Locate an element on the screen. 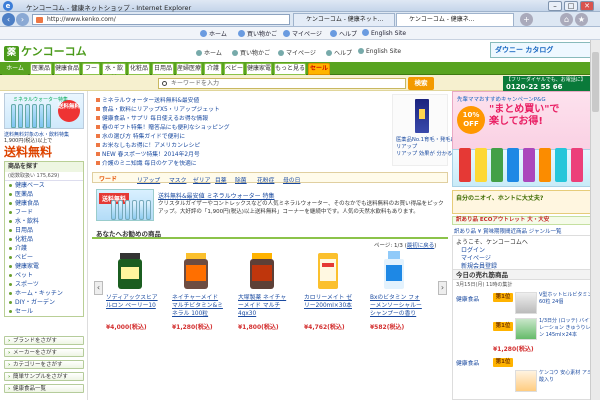 This screenshot has height=400, width=600. back-button: ‹ is located at coordinates (8, 19).